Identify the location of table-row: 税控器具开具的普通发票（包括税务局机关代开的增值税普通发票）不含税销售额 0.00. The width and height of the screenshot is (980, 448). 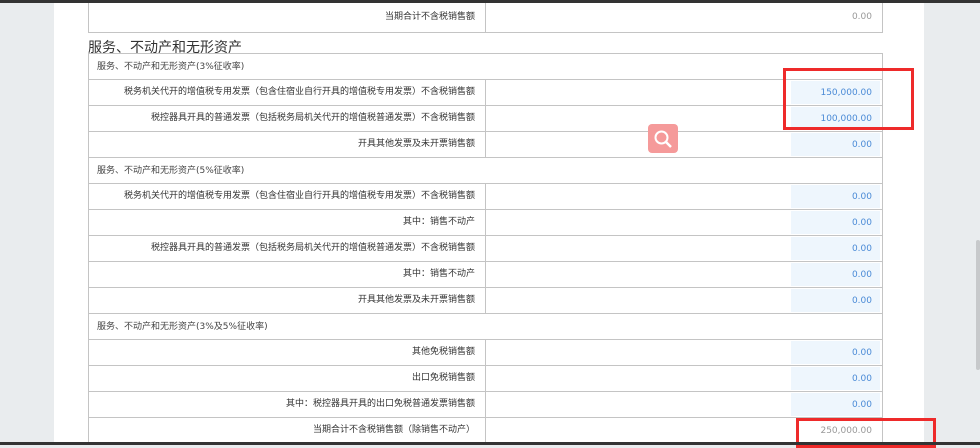
(485, 249).